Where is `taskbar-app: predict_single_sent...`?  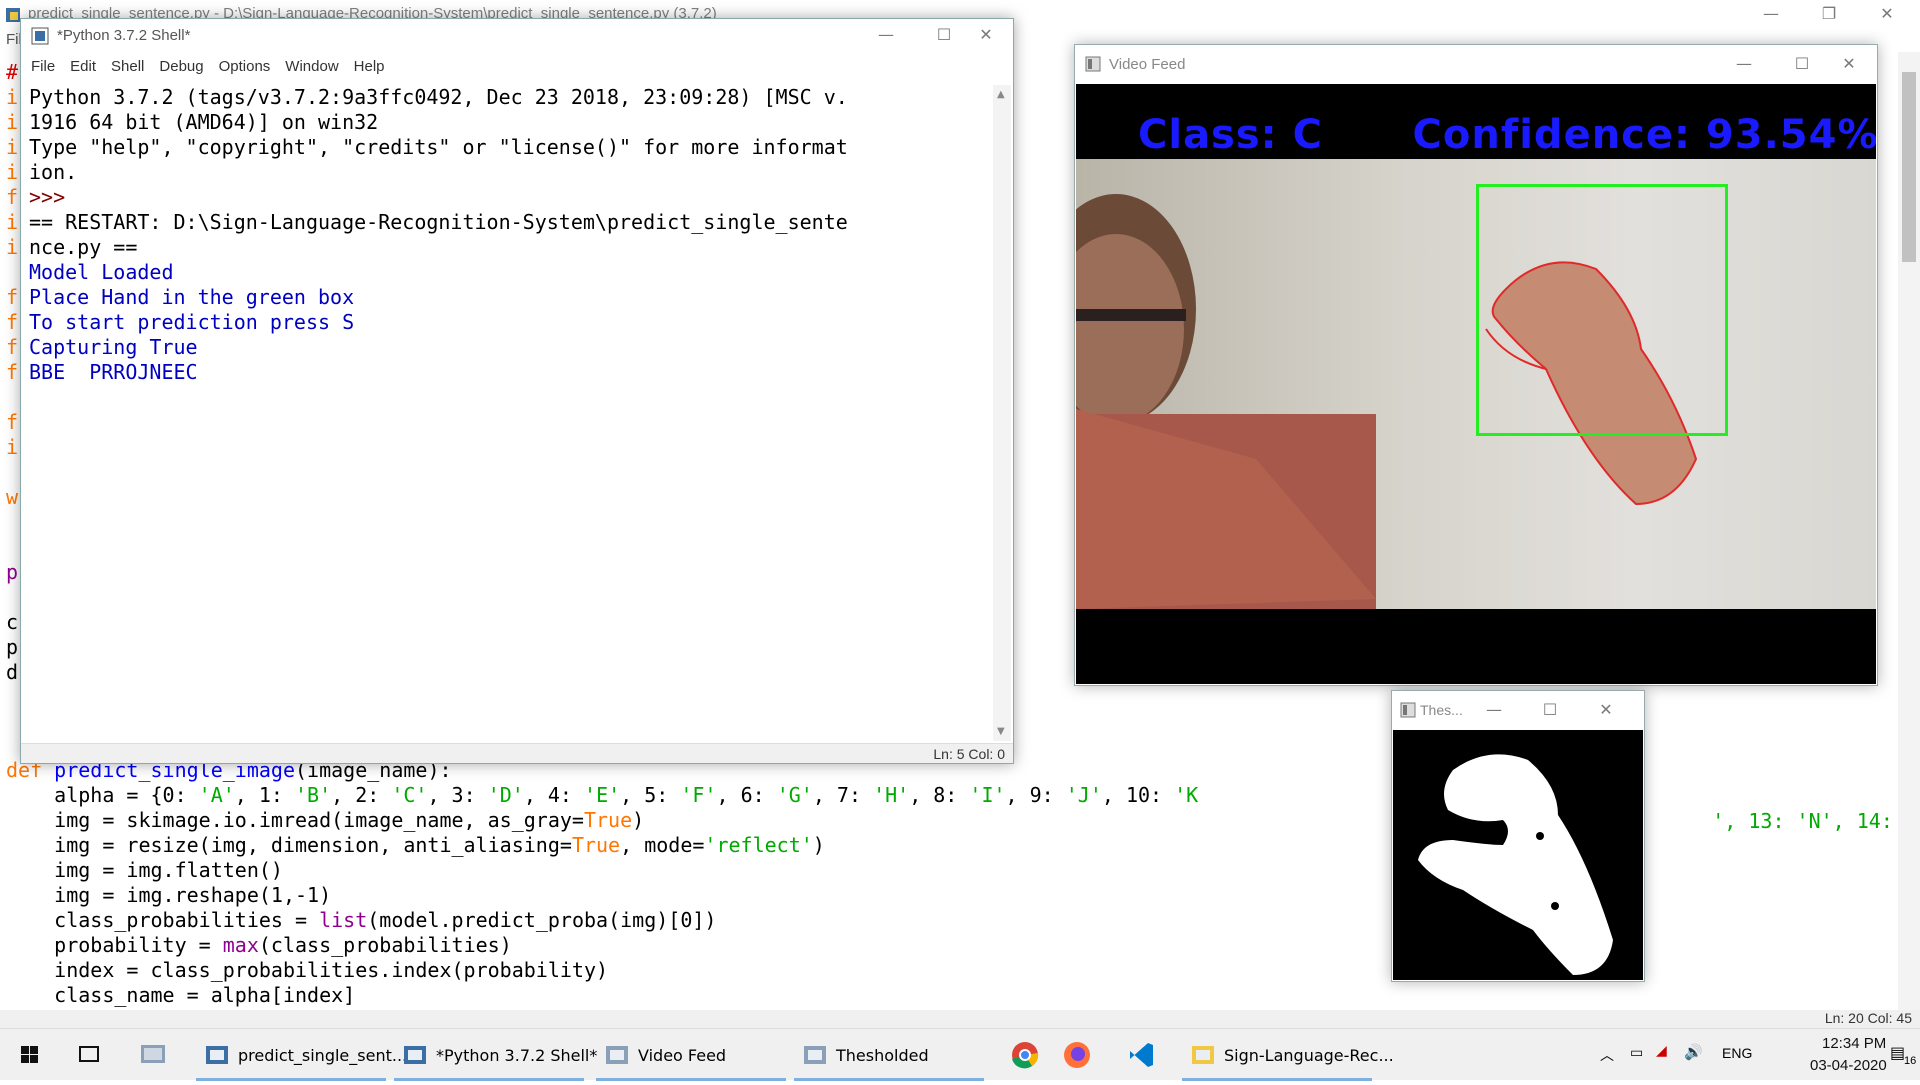
taskbar-app: predict_single_sent... is located at coordinates (301, 1055).